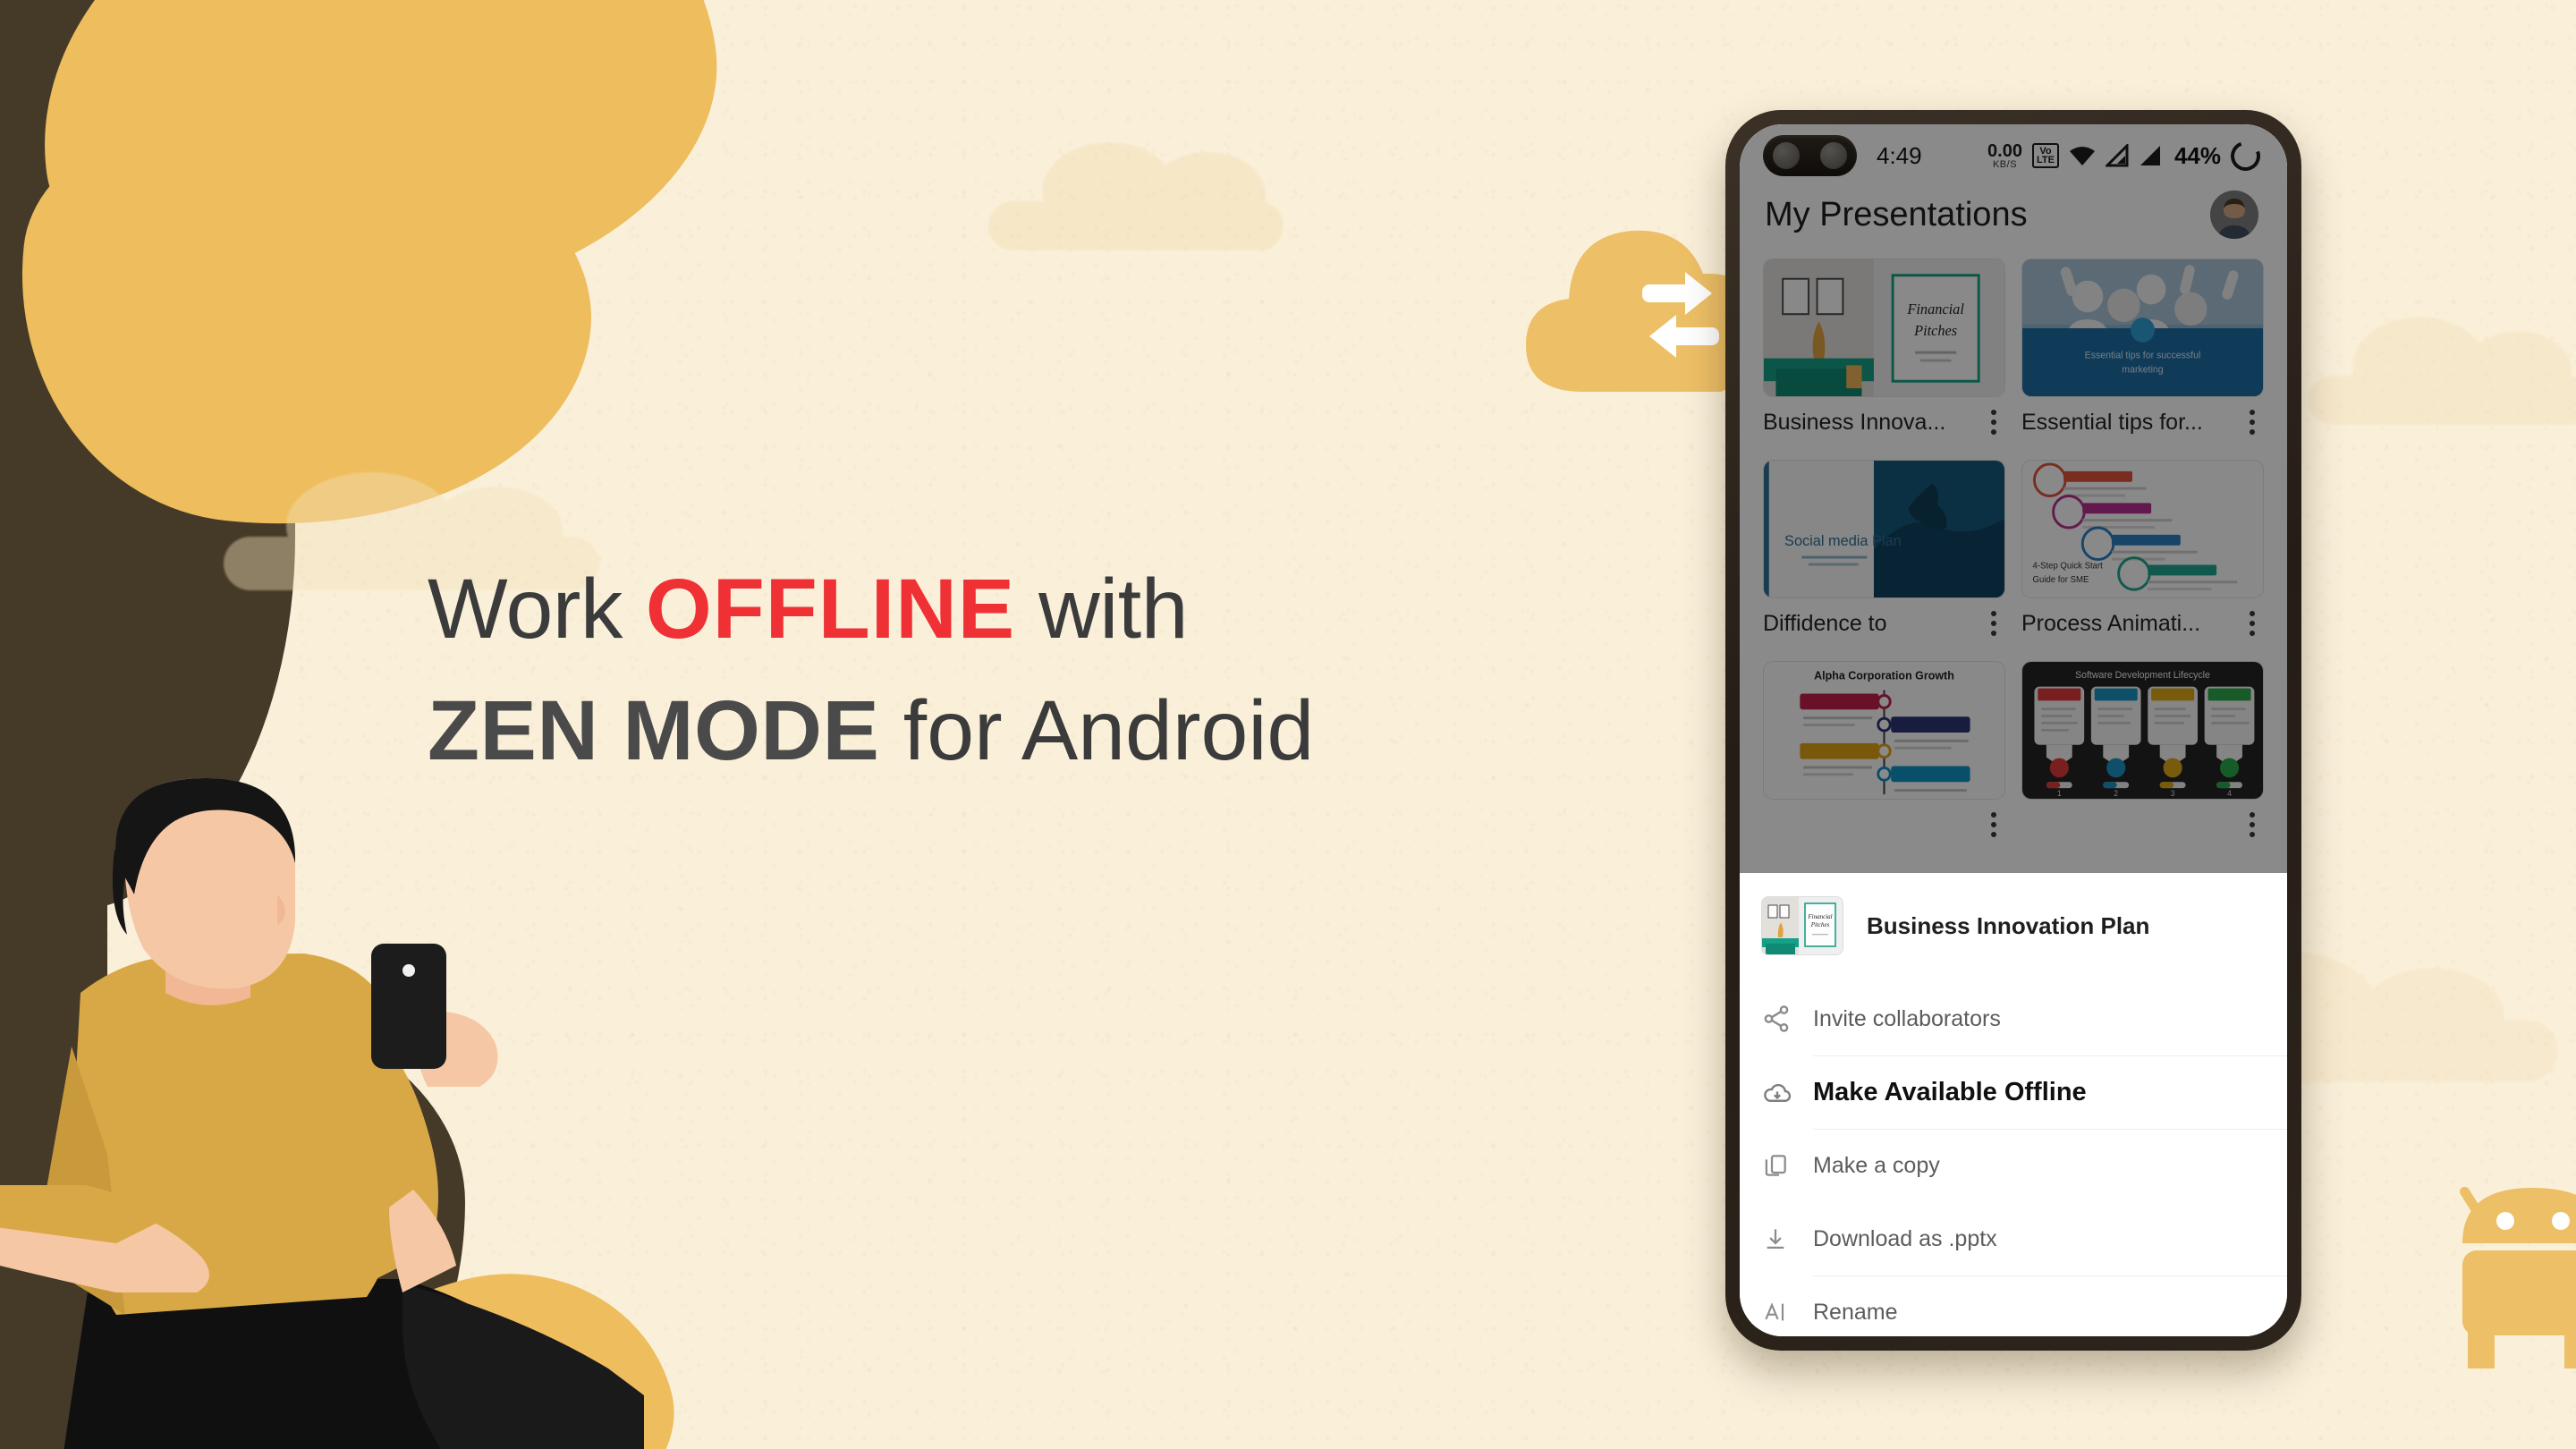 Image resolution: width=2576 pixels, height=1449 pixels. What do you see at coordinates (1884, 730) in the screenshot?
I see `alpha-corporation-growth-thumb: Alpha Corporation Growth` at bounding box center [1884, 730].